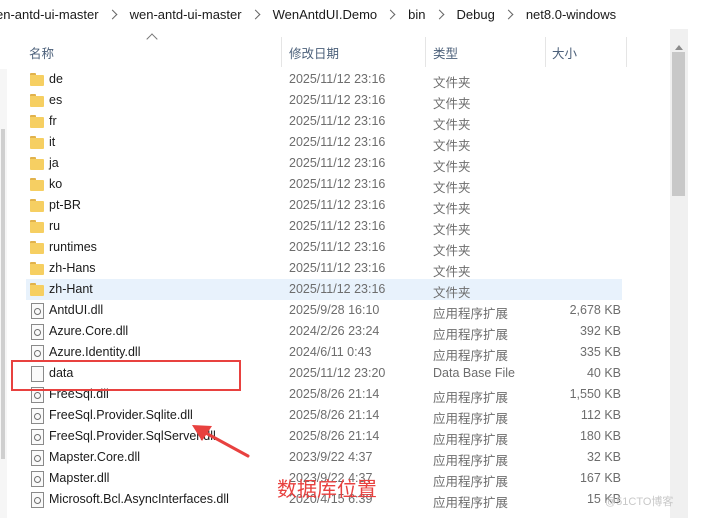 This screenshot has width=711, height=518. I want to click on file-row: ko 2025/11/12 23:16 文件夹, so click(335, 184).